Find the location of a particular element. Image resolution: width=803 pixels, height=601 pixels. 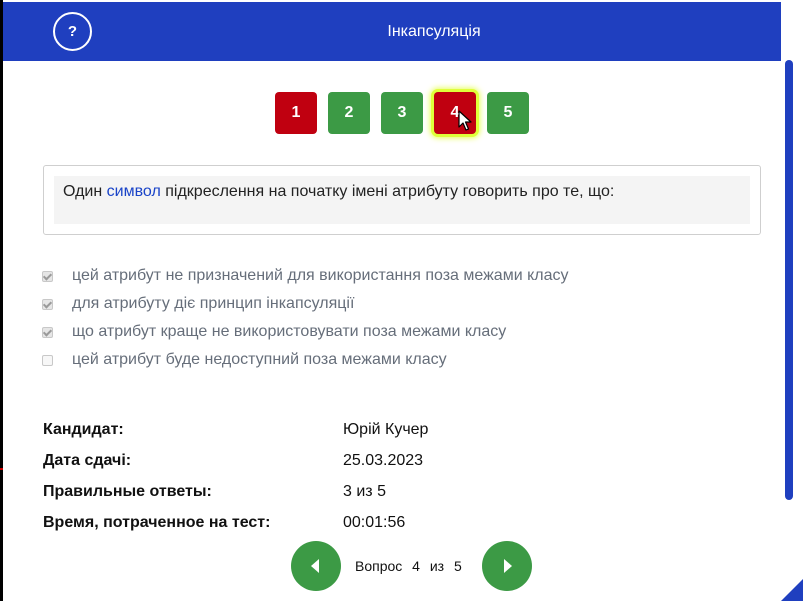

question-button-5: 5 is located at coordinates (508, 113).